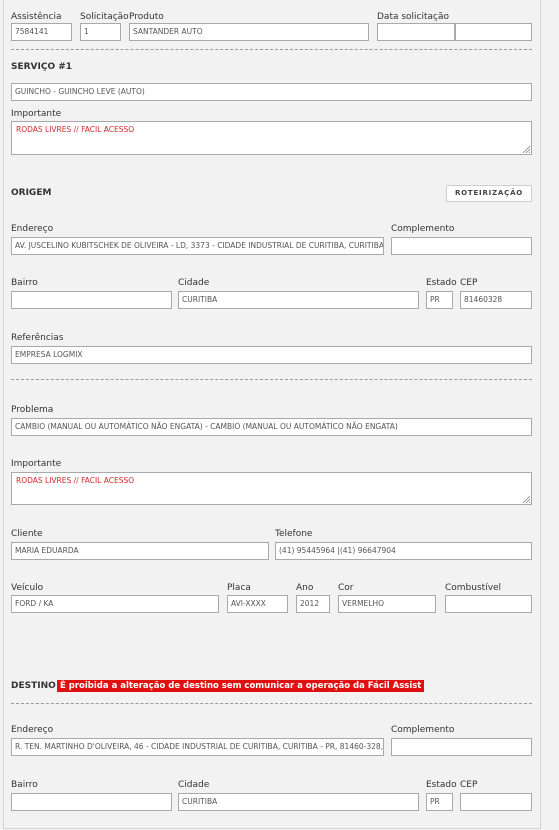 This screenshot has height=830, width=559. Describe the element at coordinates (36, 464) in the screenshot. I see `detalhes-importante-label: Importante` at that location.